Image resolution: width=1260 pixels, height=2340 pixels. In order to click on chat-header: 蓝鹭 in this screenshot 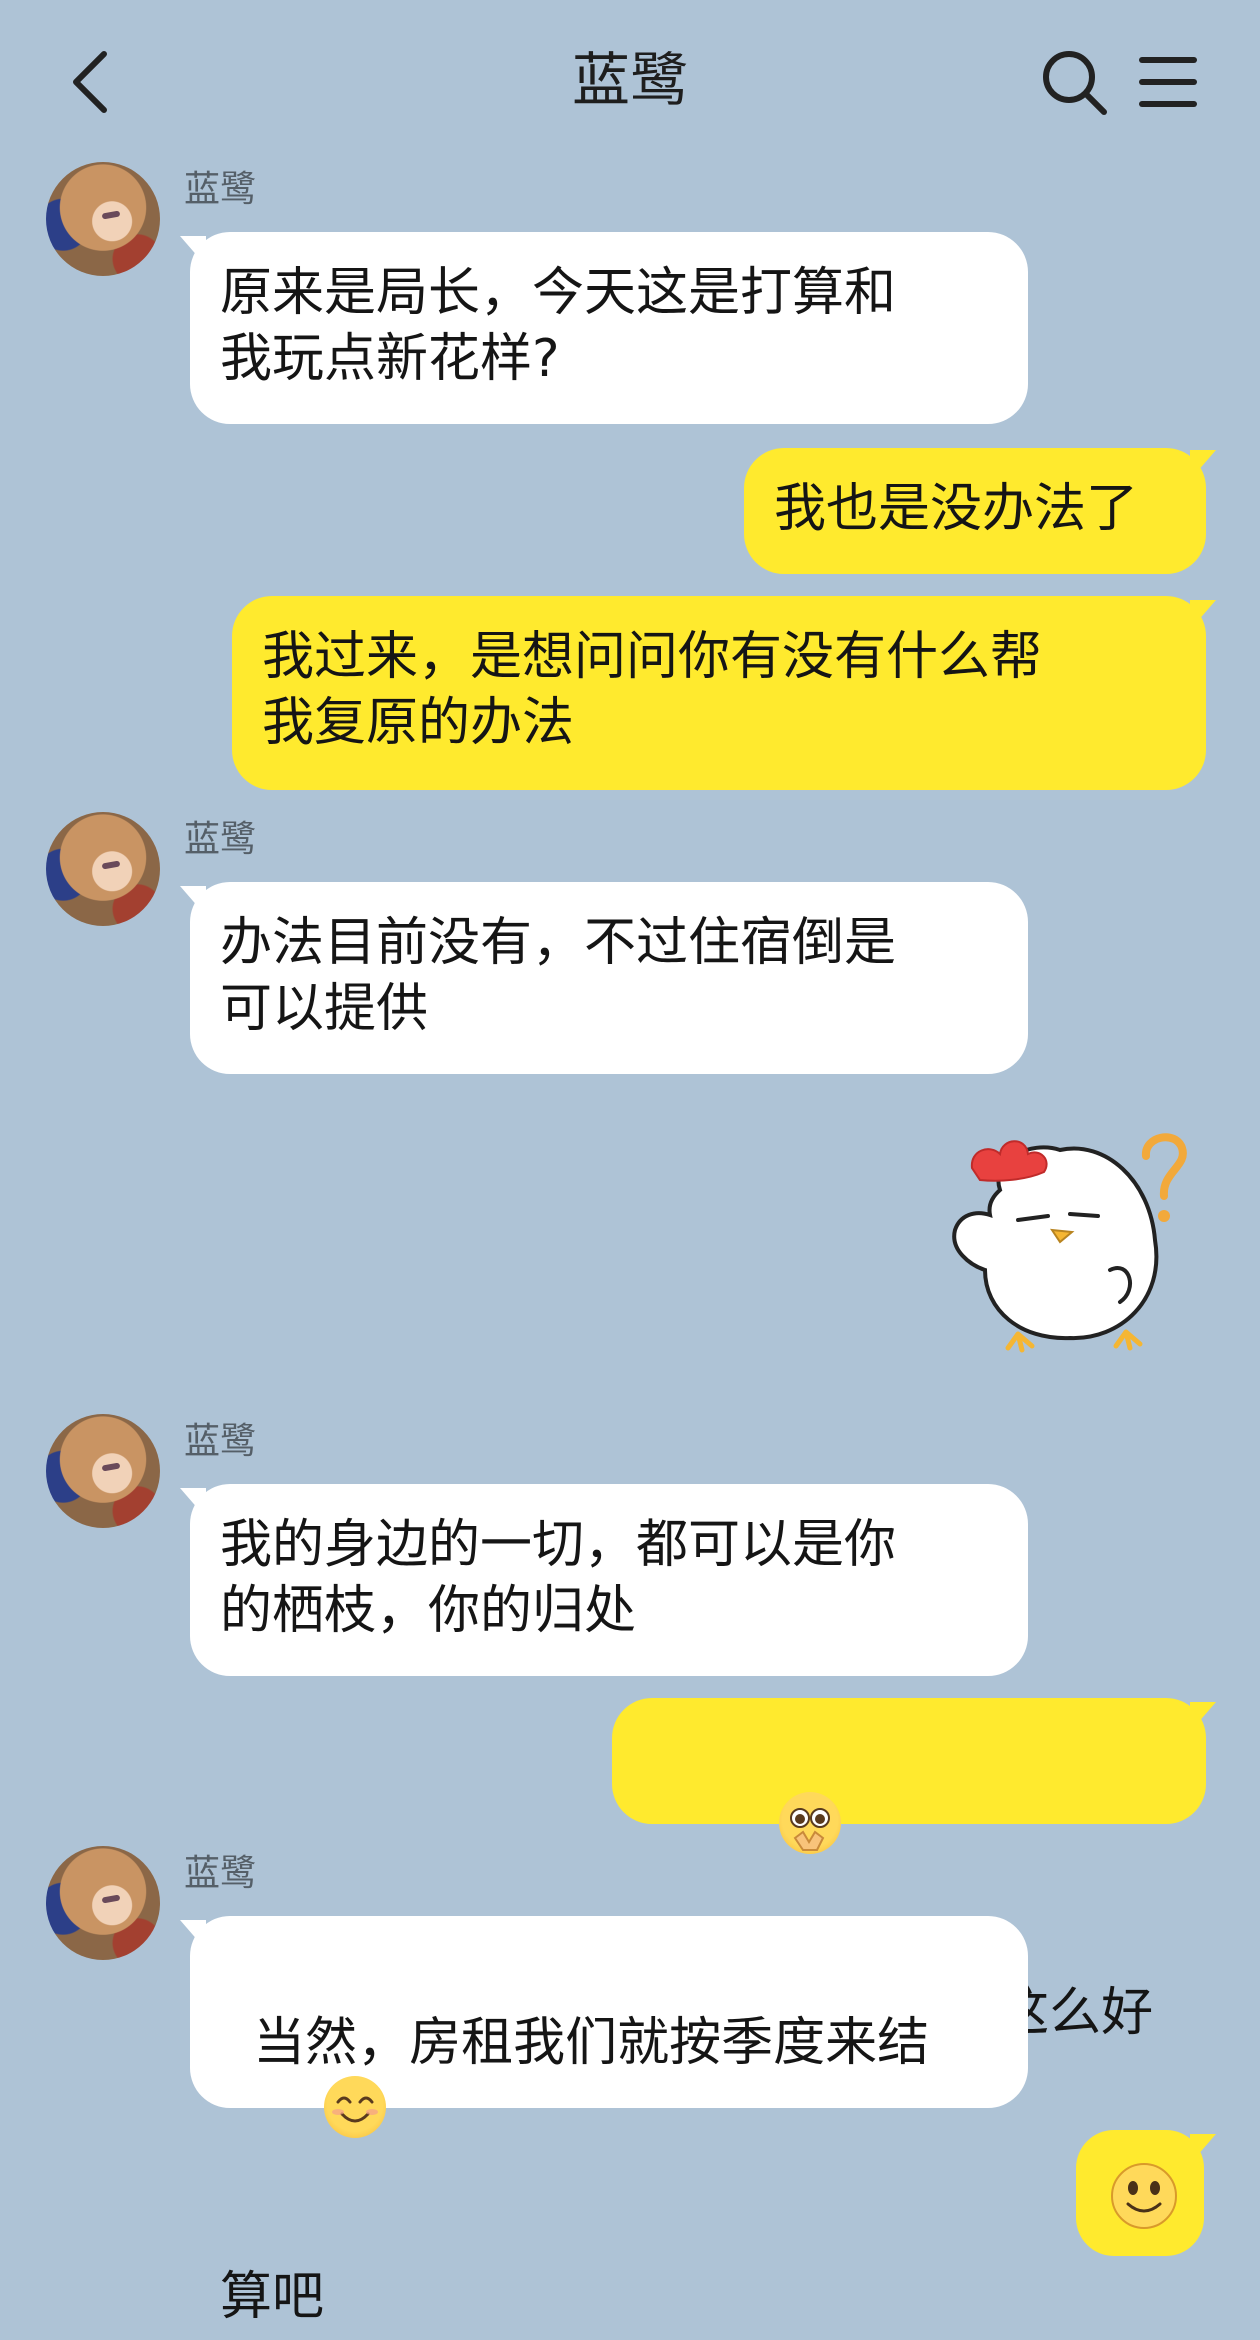, I will do `click(630, 80)`.